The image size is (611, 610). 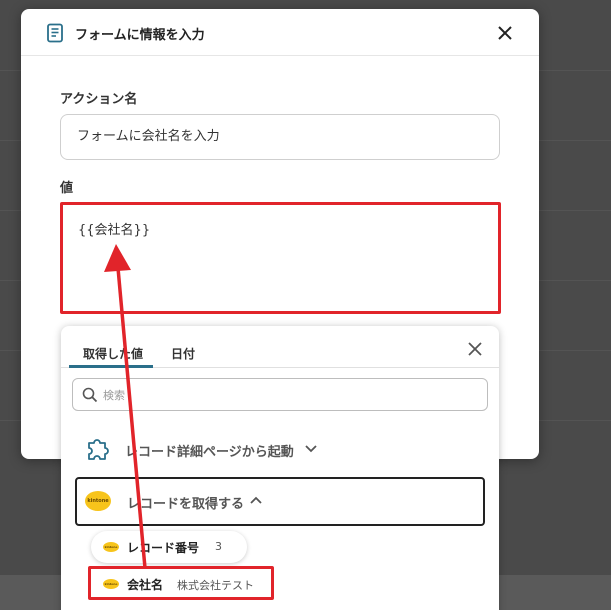 I want to click on item-name: 会社名, so click(x=145, y=585).